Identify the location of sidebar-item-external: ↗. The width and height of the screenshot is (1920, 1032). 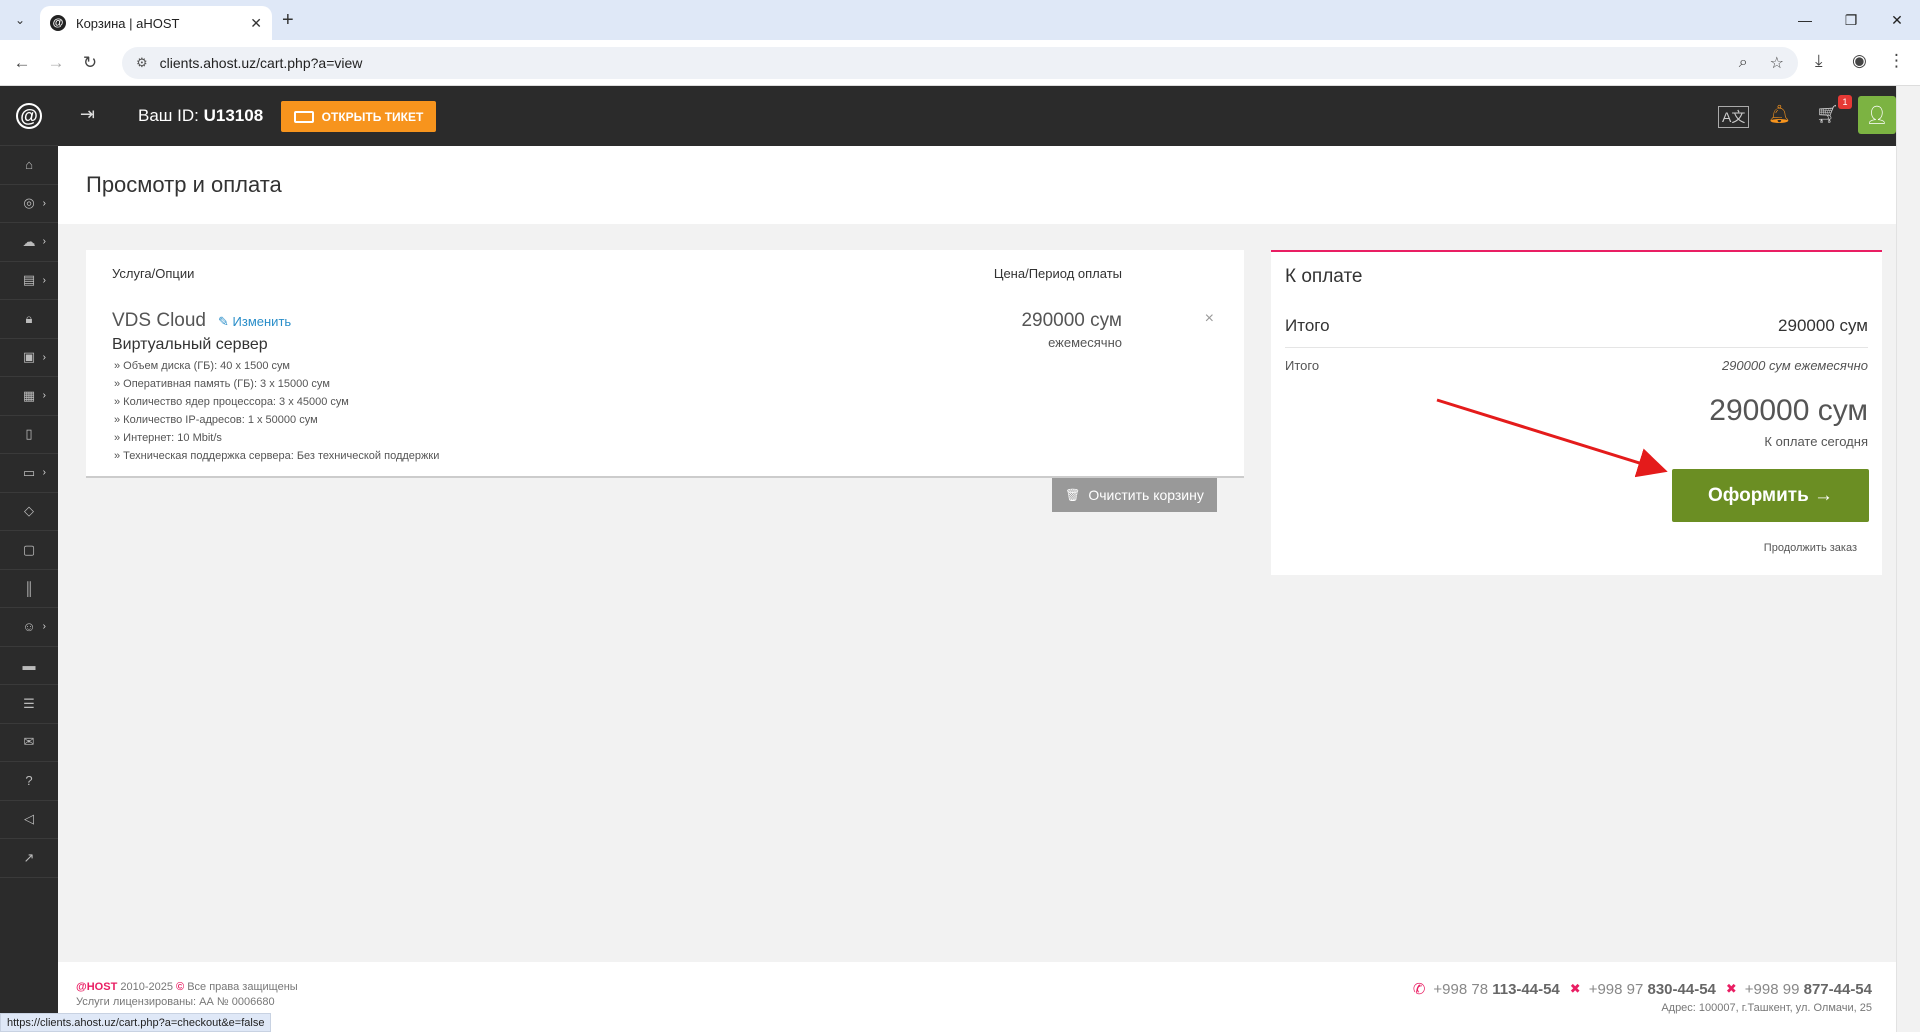
(29, 858).